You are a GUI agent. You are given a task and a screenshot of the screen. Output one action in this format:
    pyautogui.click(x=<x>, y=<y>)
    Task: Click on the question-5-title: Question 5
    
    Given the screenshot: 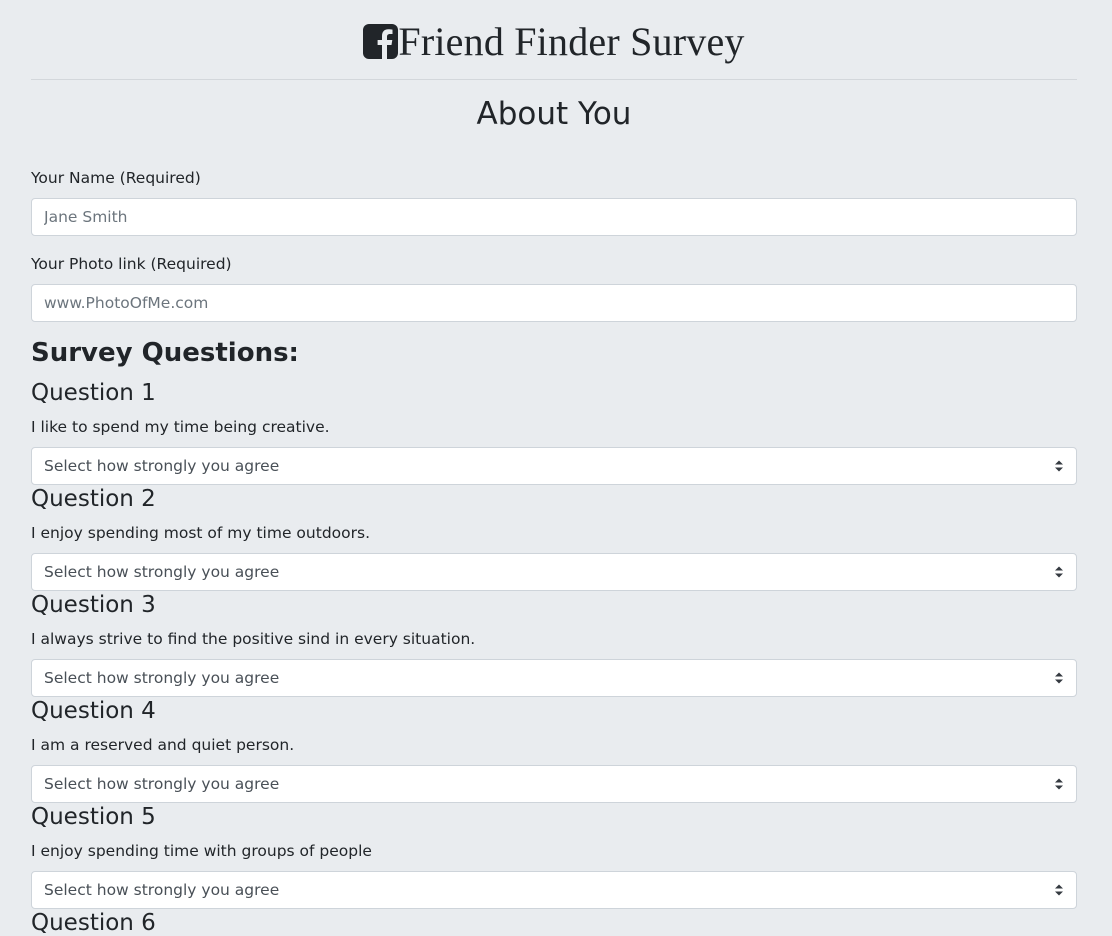 What is the action you would take?
    pyautogui.click(x=93, y=817)
    